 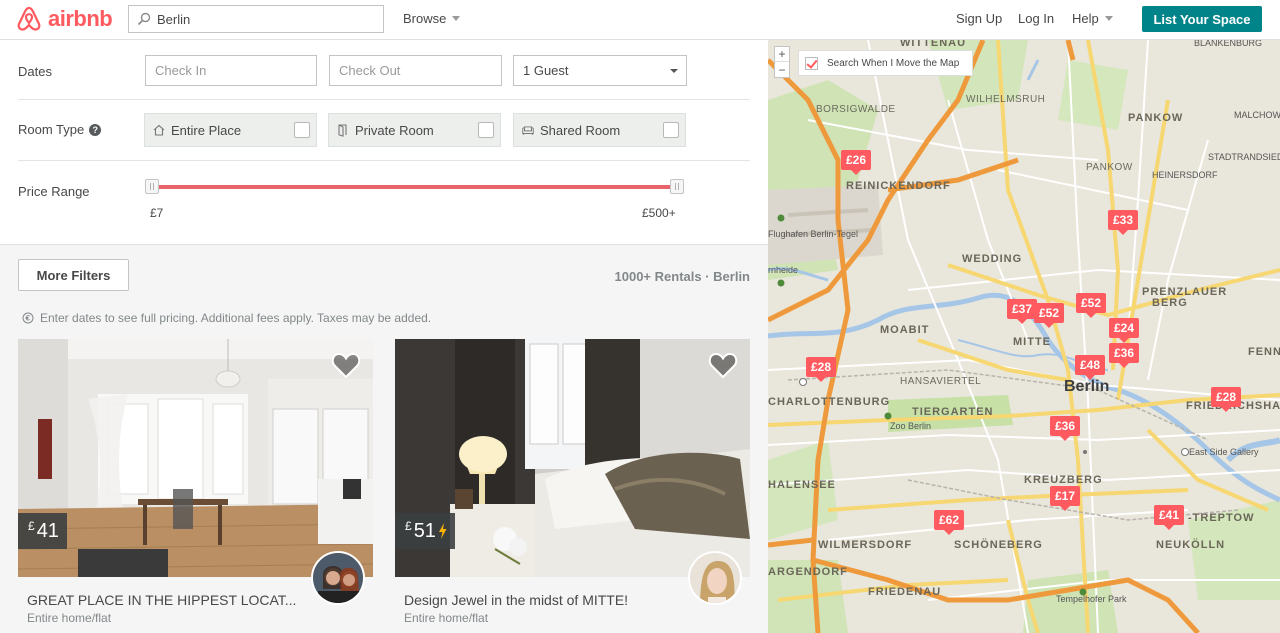 What do you see at coordinates (1065, 498) in the screenshot?
I see `map-price-pin: £17` at bounding box center [1065, 498].